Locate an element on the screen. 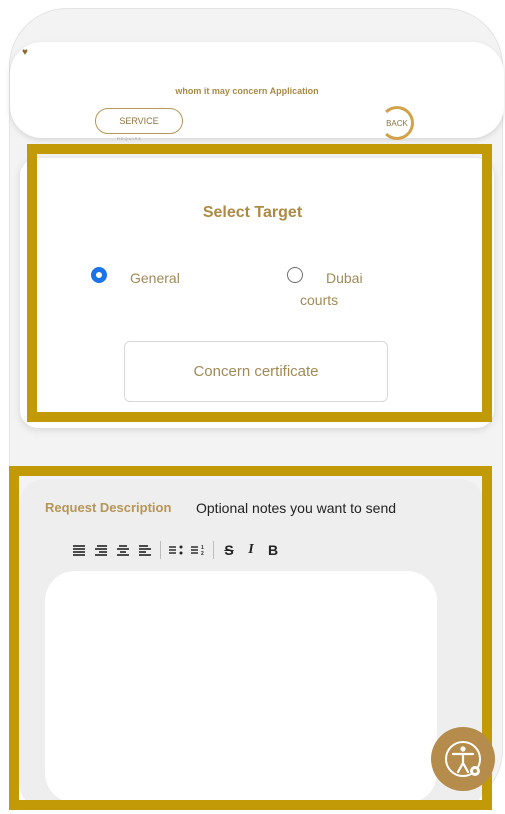 This screenshot has height=814, width=505. heart-icon: ♥ is located at coordinates (25, 52).